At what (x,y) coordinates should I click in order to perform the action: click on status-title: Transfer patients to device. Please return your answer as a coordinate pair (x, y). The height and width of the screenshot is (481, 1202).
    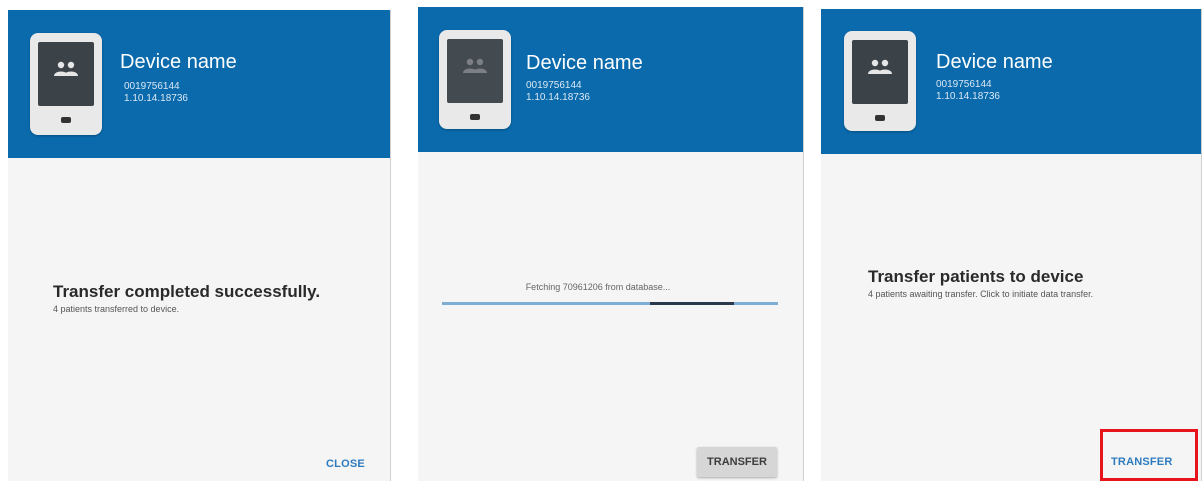
    Looking at the image, I should click on (976, 276).